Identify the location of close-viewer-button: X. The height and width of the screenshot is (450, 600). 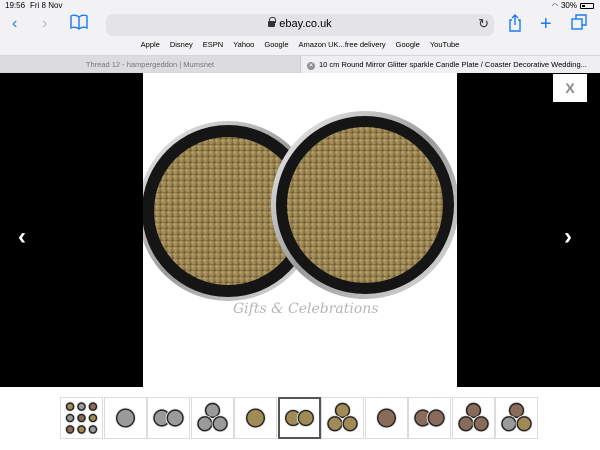
(570, 88).